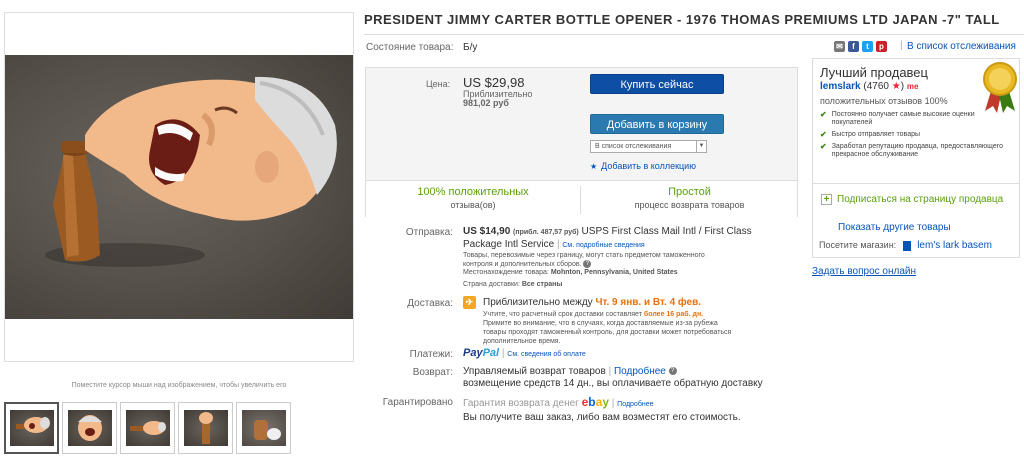 The image size is (1024, 474). What do you see at coordinates (694, 34) in the screenshot?
I see `title-divider` at bounding box center [694, 34].